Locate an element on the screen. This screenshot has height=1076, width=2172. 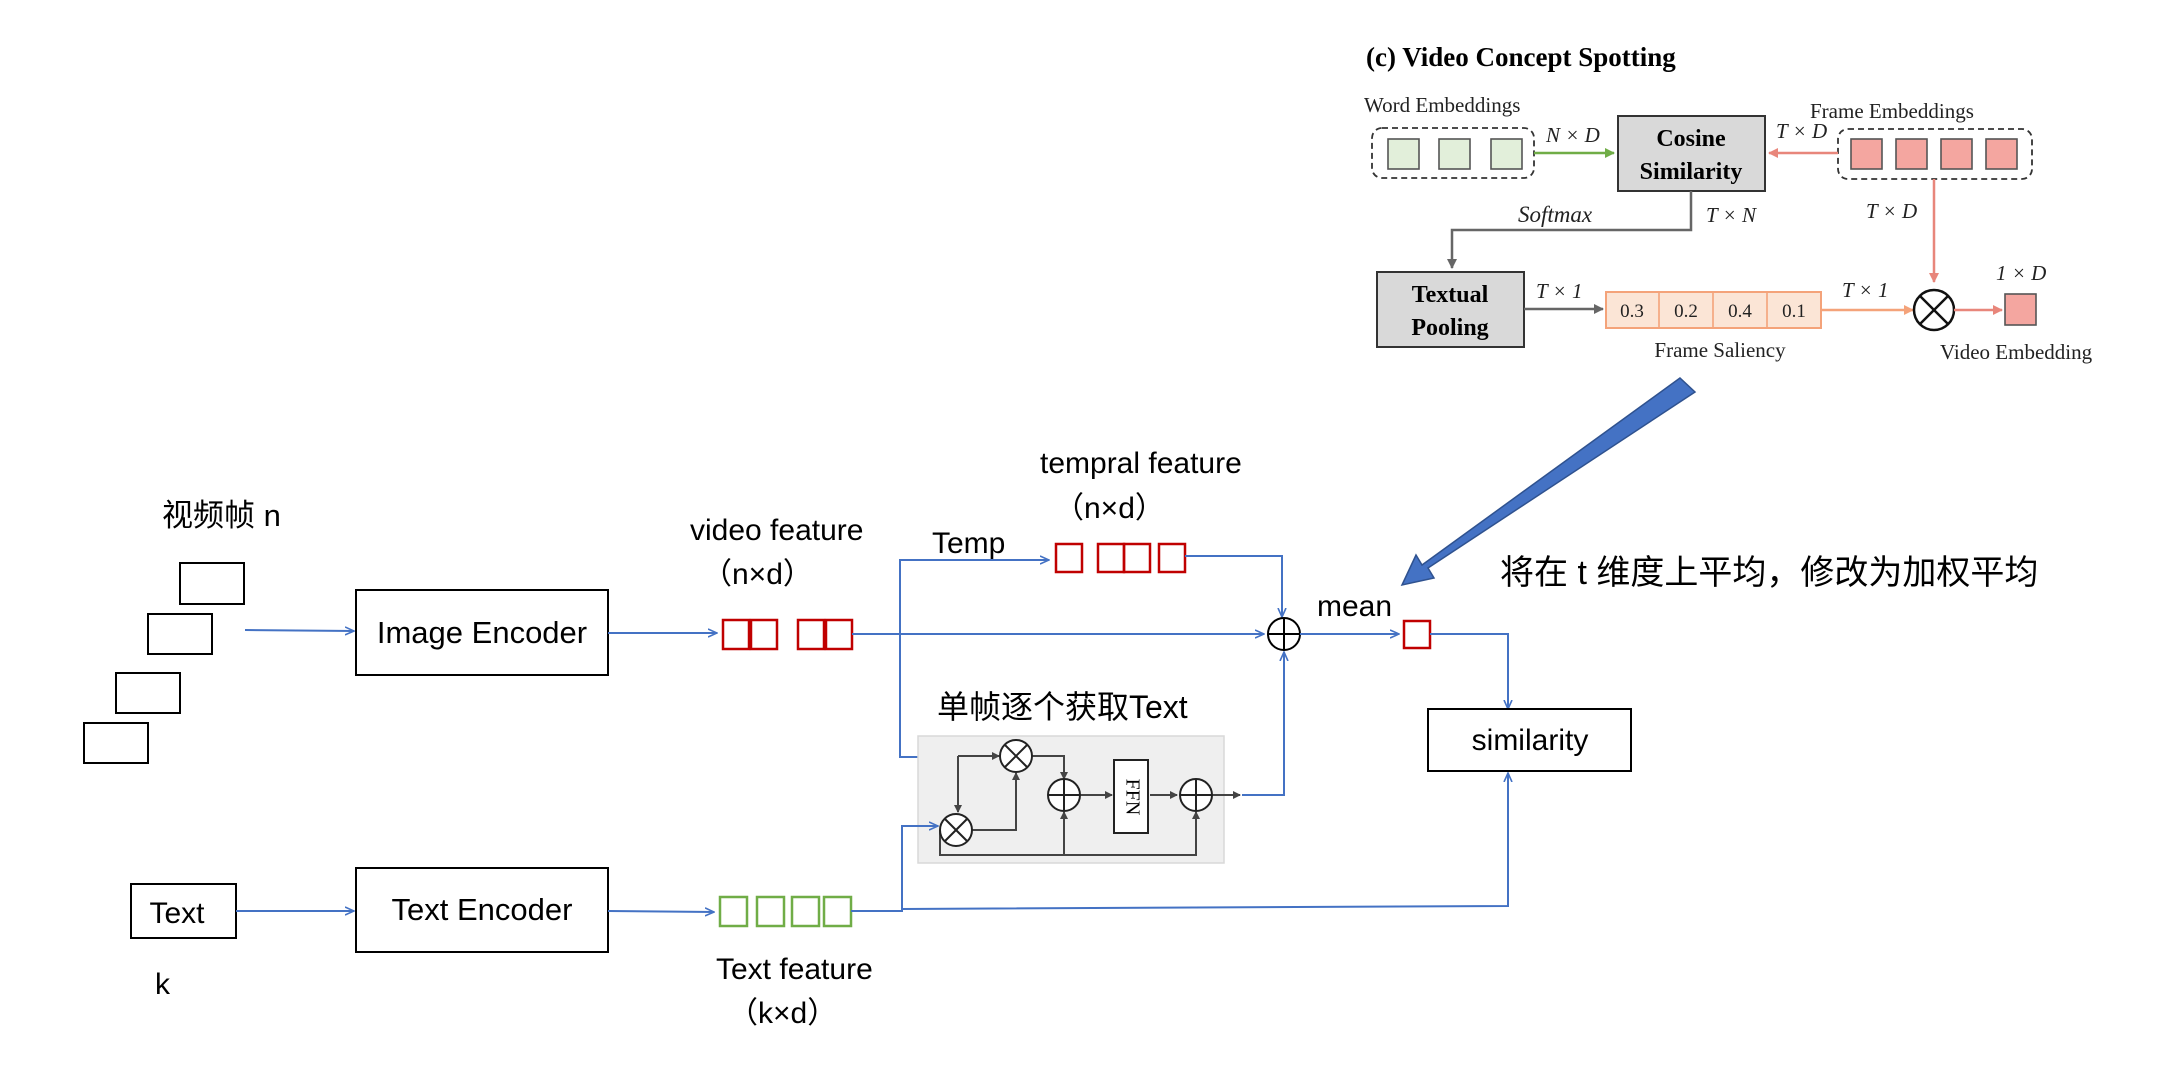
nxd-label: N × D is located at coordinates (1572, 135).